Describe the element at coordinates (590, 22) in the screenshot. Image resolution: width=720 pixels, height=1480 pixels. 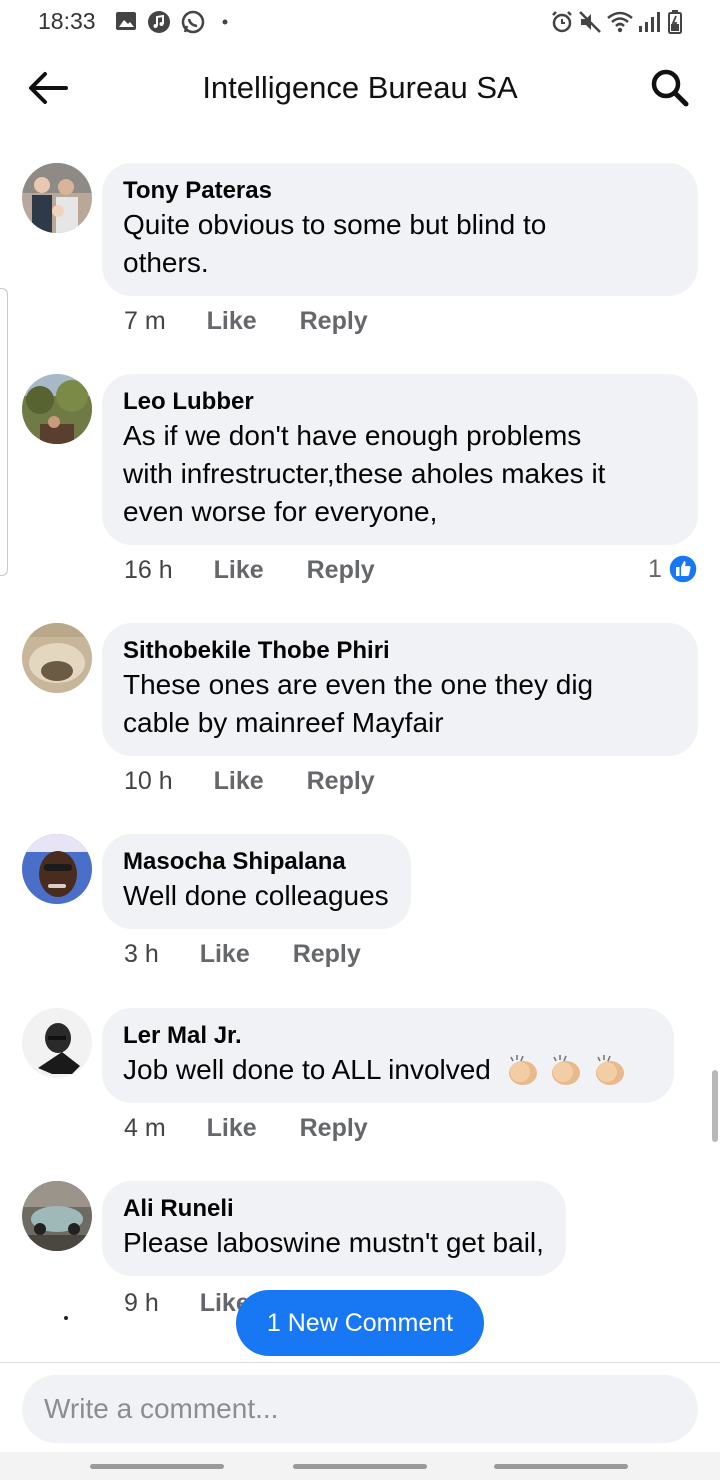
I see `mute-icon` at that location.